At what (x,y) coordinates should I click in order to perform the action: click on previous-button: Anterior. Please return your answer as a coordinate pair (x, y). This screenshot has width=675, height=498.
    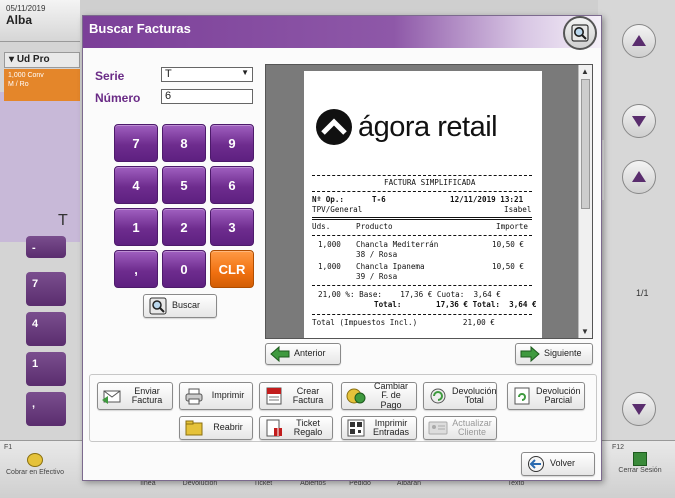
    Looking at the image, I should click on (303, 354).